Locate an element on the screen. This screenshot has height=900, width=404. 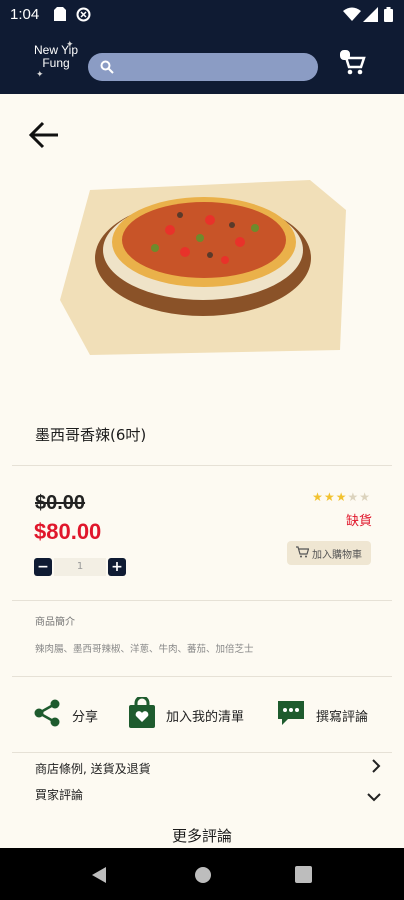
add-to-cart-button: 加入購物車 is located at coordinates (329, 553).